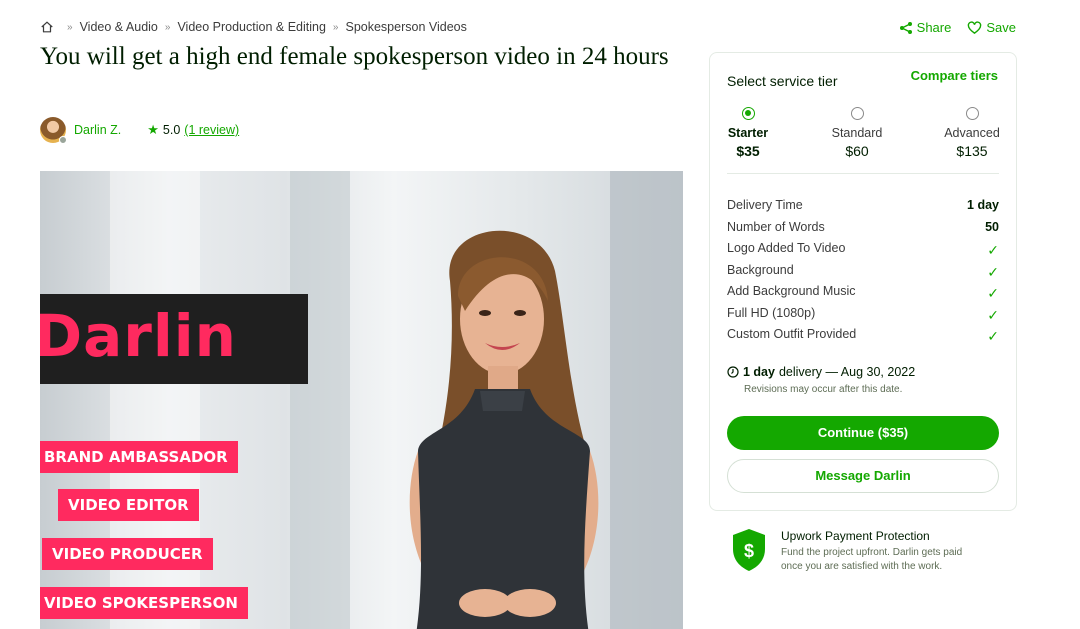 This screenshot has width=1080, height=629. What do you see at coordinates (760, 269) in the screenshot?
I see `feature-label: Background` at bounding box center [760, 269].